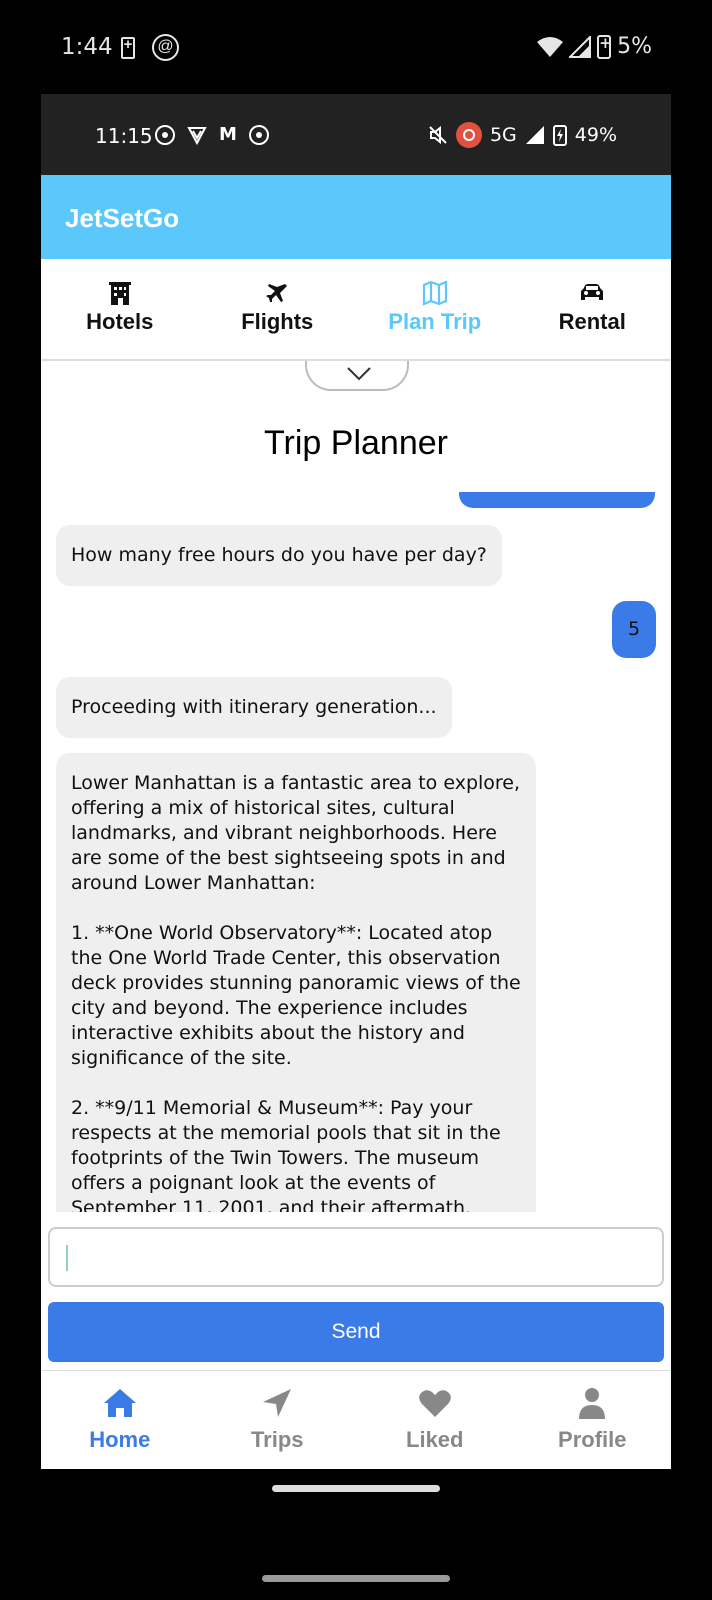  What do you see at coordinates (356, 443) in the screenshot?
I see `page-title: Trip Planner` at bounding box center [356, 443].